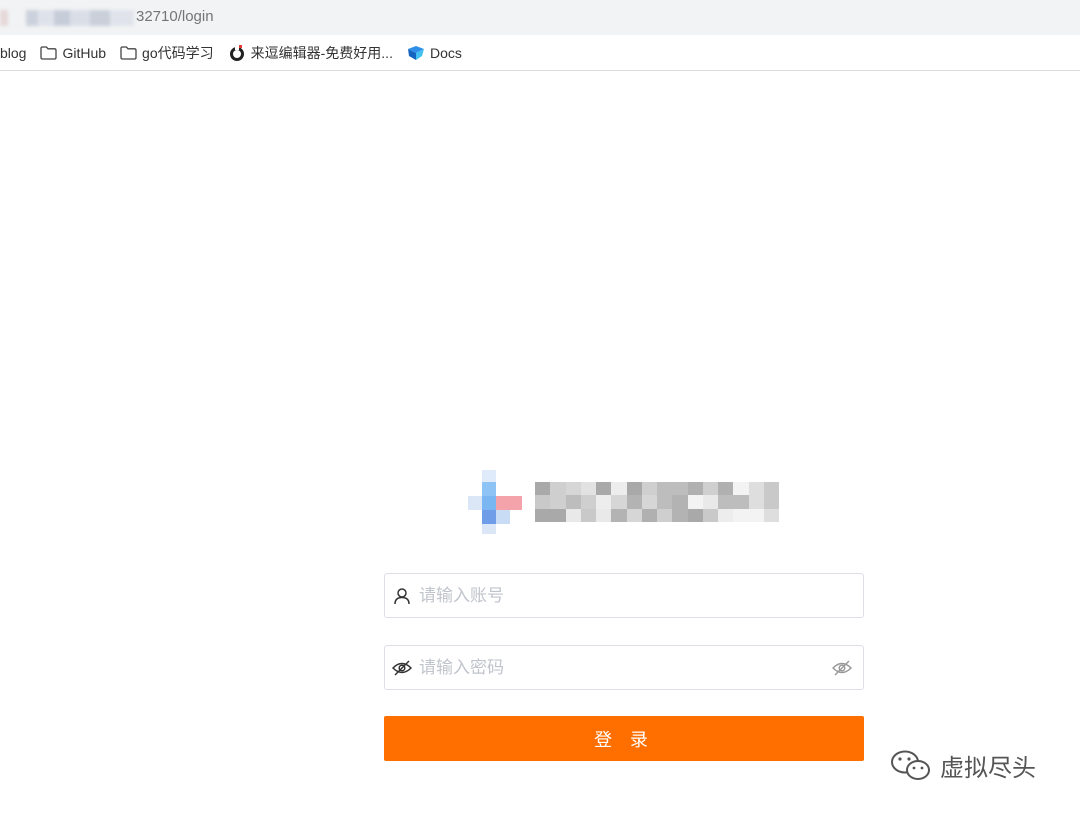  I want to click on app-logo, so click(496, 502).